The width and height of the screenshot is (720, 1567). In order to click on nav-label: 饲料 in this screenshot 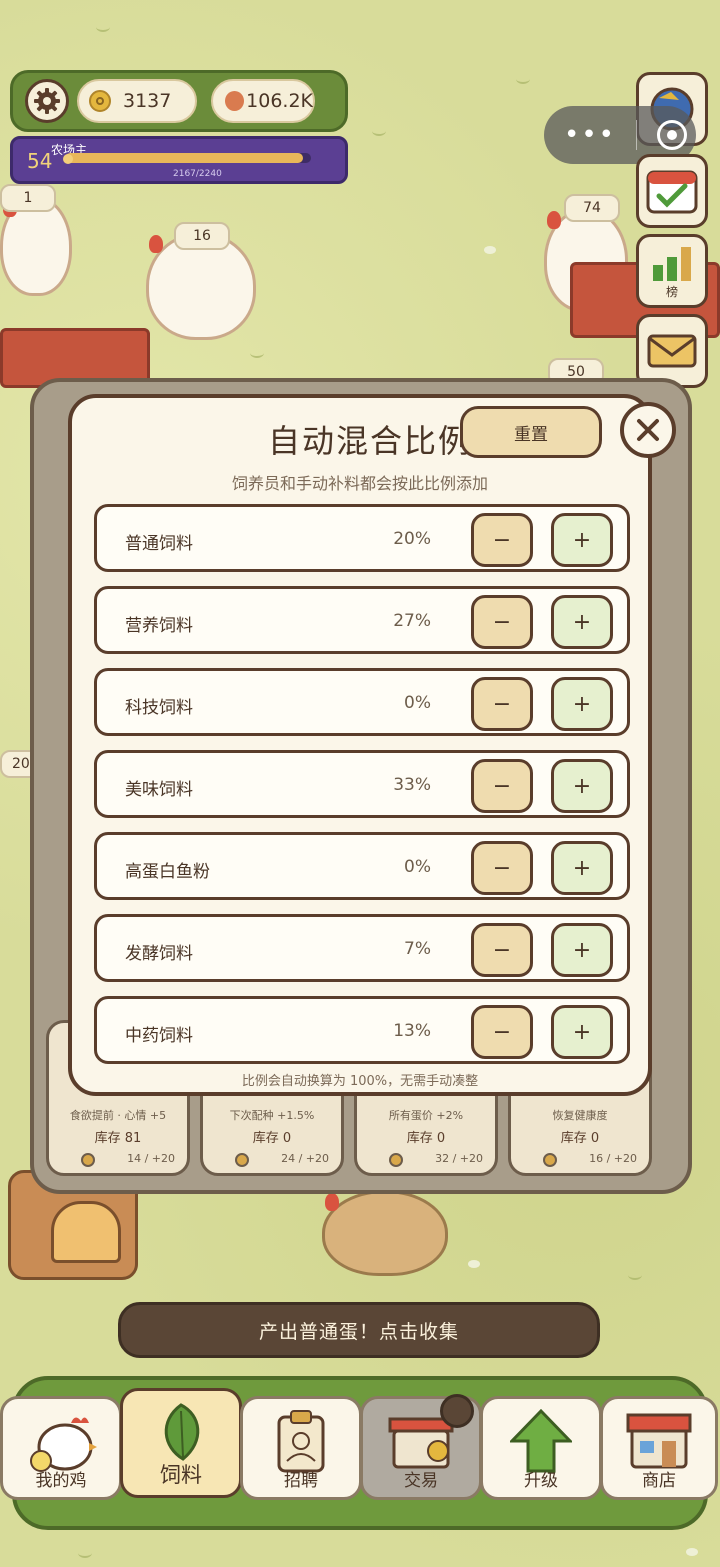, I will do `click(181, 1475)`.